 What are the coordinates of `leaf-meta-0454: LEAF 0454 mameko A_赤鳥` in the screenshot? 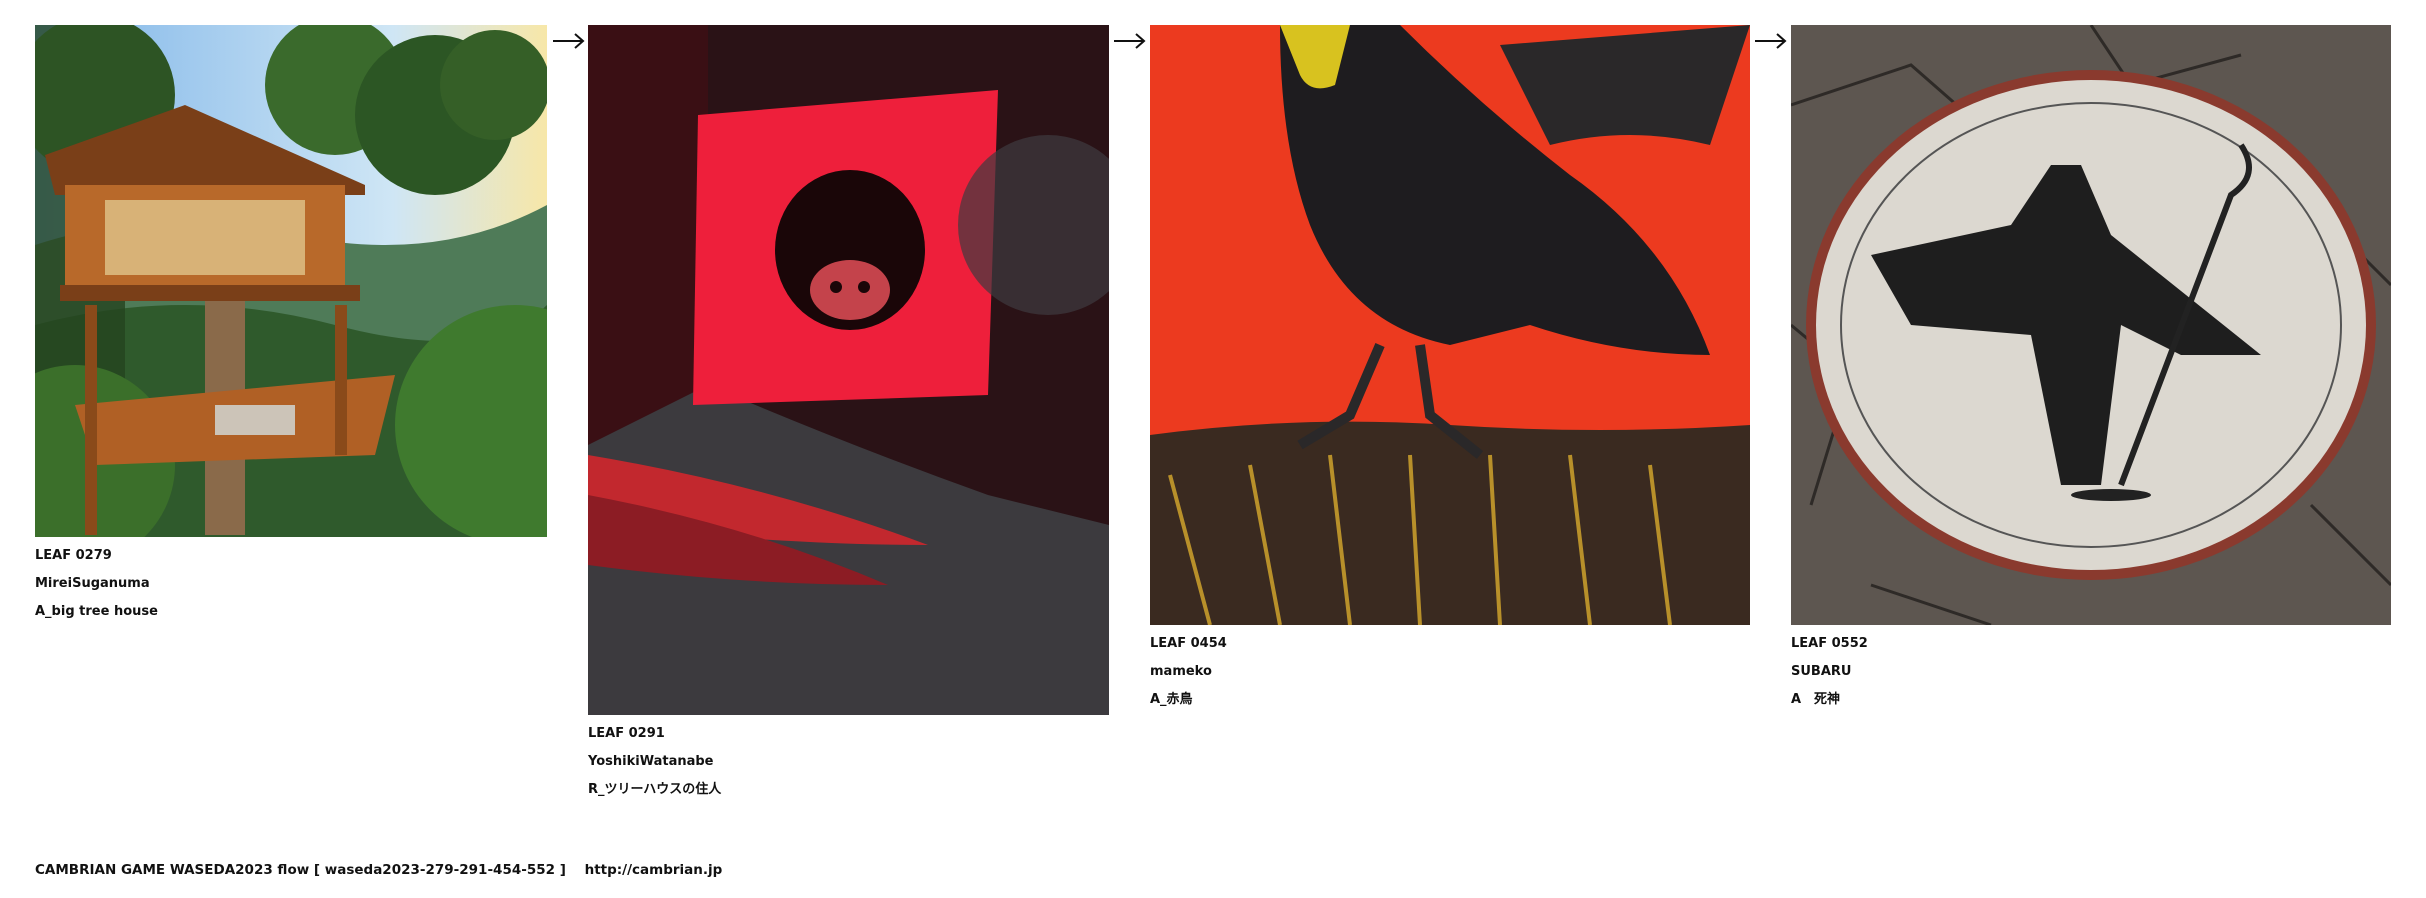 It's located at (1188, 672).